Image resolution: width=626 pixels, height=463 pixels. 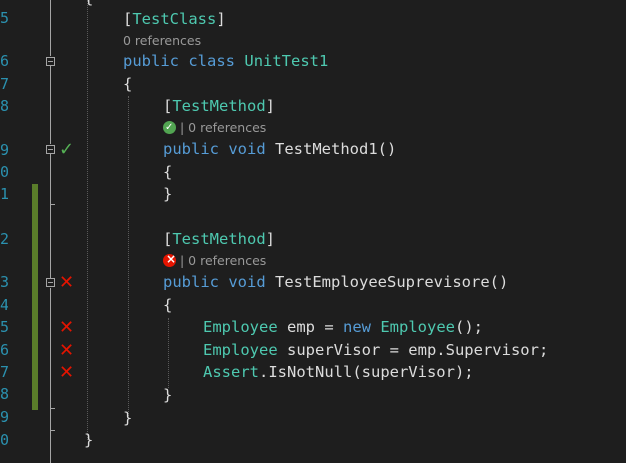 I want to click on method2-lens: | 0 references, so click(x=214, y=260).